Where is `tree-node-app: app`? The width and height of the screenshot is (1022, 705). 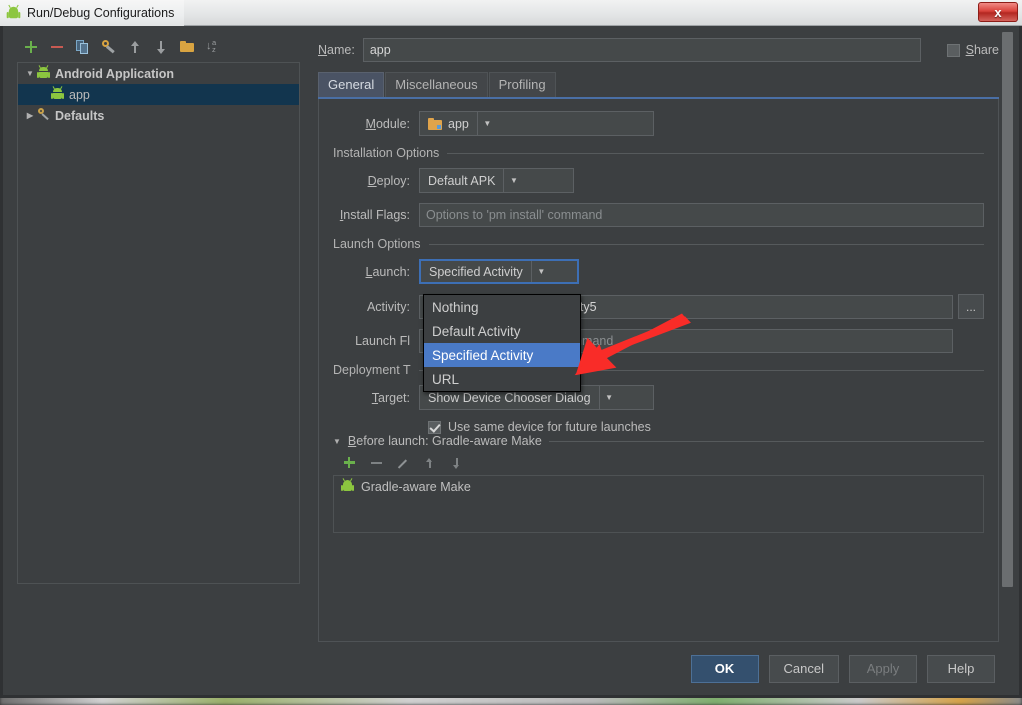 tree-node-app: app is located at coordinates (158, 94).